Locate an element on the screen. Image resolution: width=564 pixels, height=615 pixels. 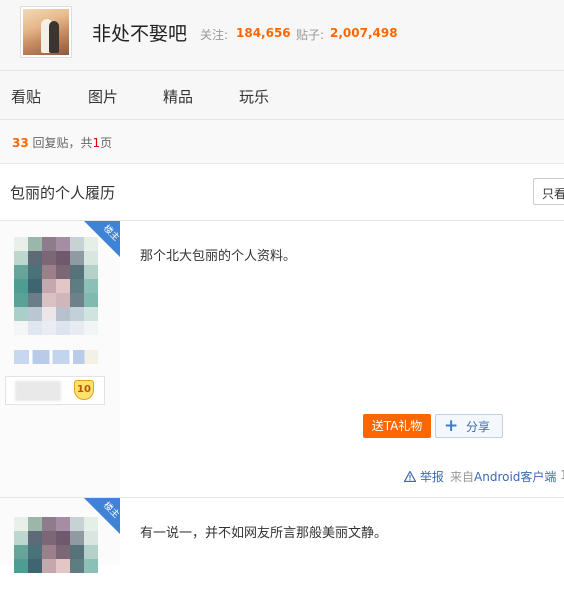
reply-count-text: 33 回复贴，共1页 is located at coordinates (62, 142).